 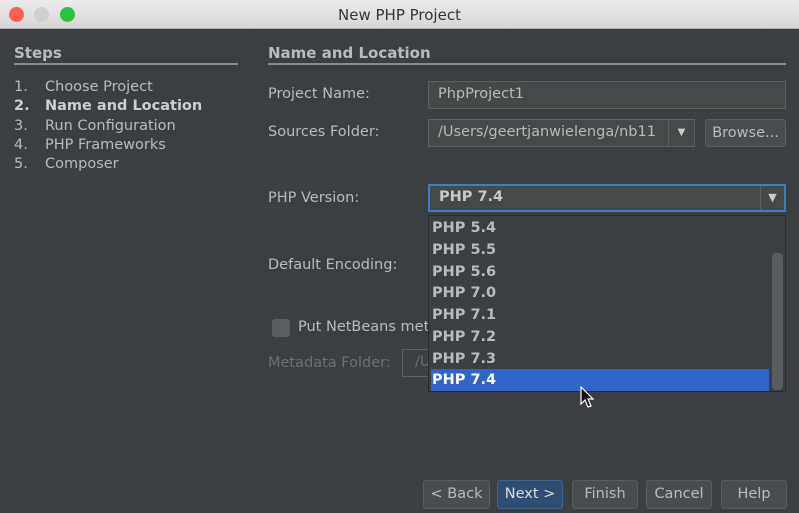 What do you see at coordinates (38, 53) in the screenshot?
I see `steps-header: Steps` at bounding box center [38, 53].